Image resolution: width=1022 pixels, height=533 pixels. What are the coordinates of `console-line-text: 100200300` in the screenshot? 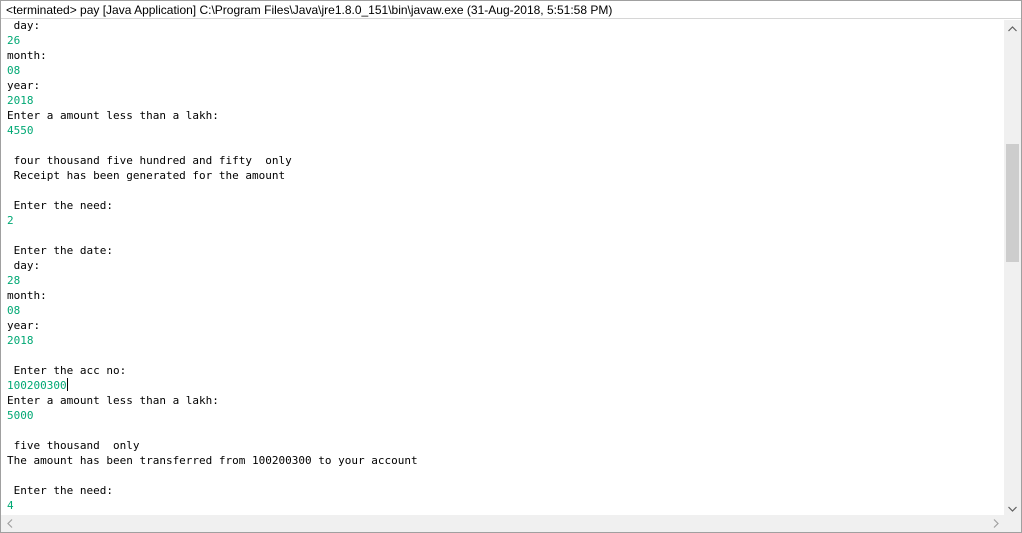 It's located at (37, 385).